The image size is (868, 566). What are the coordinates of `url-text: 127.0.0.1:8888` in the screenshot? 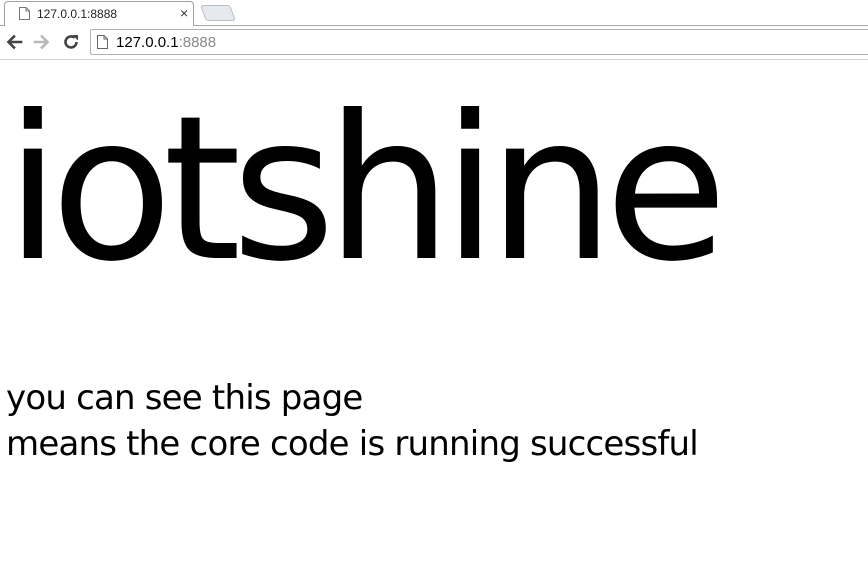 It's located at (166, 42).